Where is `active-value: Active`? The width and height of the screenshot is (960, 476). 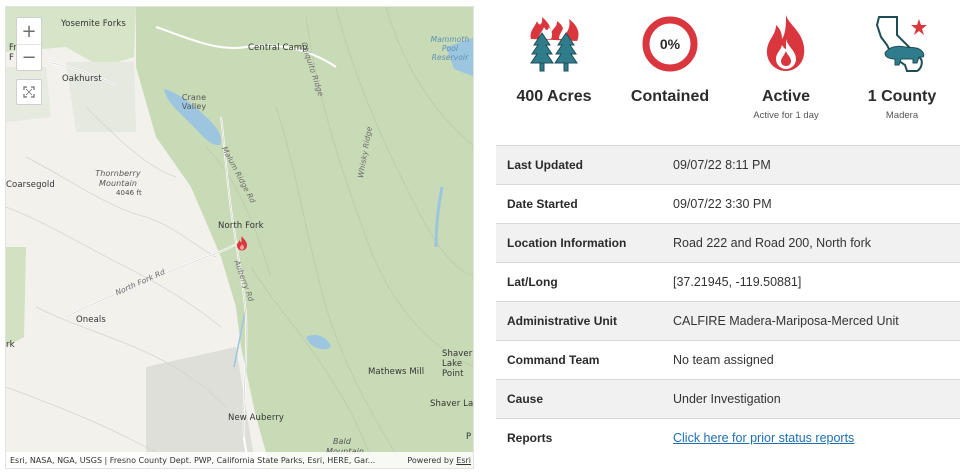 active-value: Active is located at coordinates (786, 96).